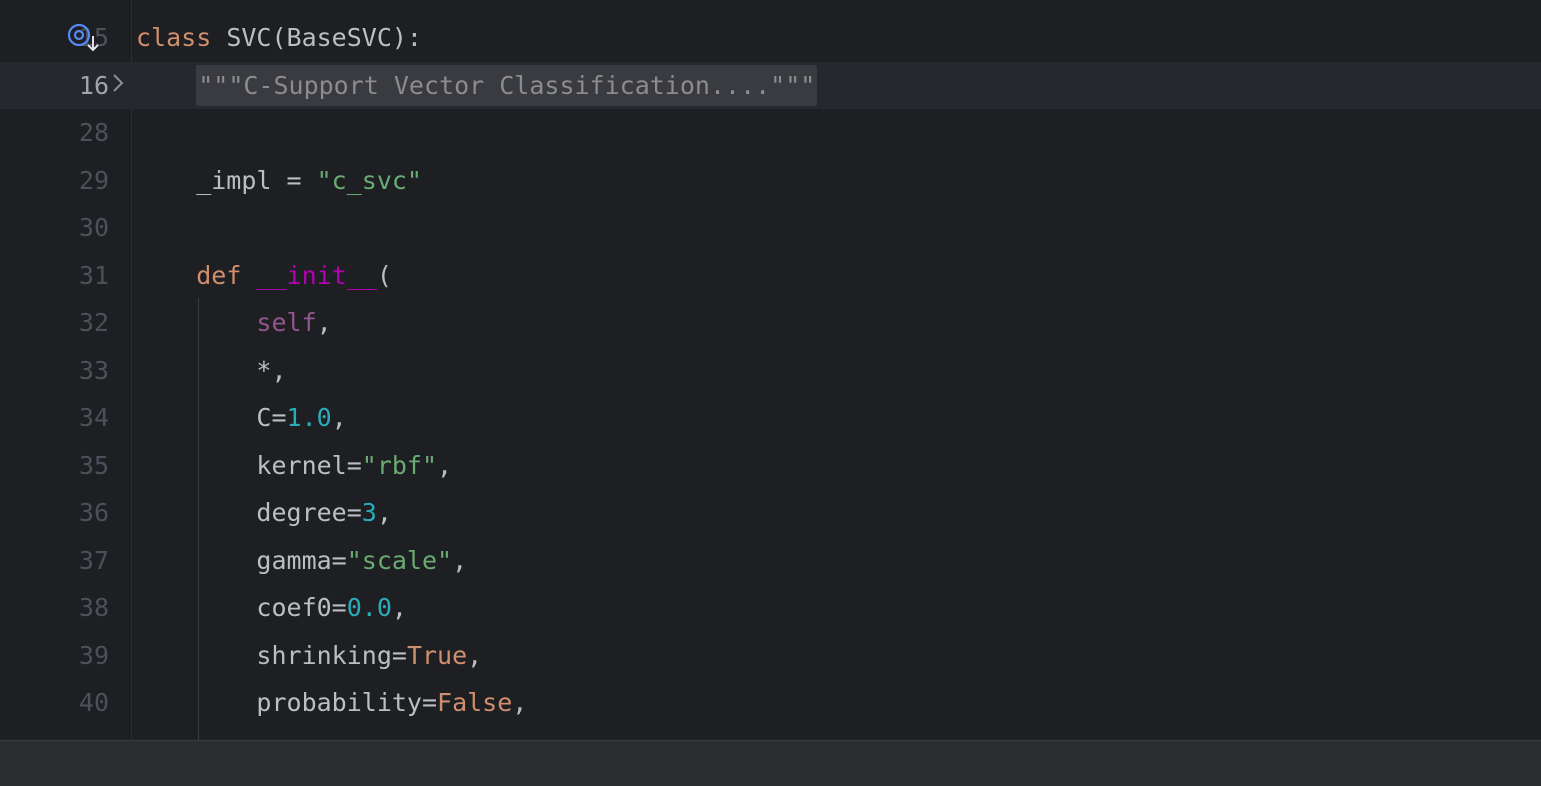 This screenshot has width=1541, height=786. Describe the element at coordinates (770, 702) in the screenshot. I see `code-line: 40 probability=False,` at that location.